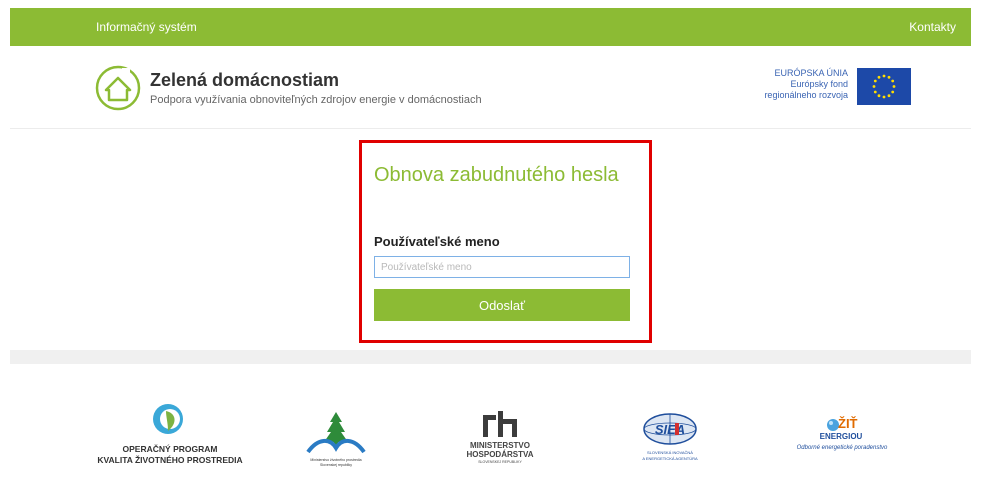 Image resolution: width=981 pixels, height=501 pixels. Describe the element at coordinates (502, 305) in the screenshot. I see `submit-button: Odoslať` at that location.